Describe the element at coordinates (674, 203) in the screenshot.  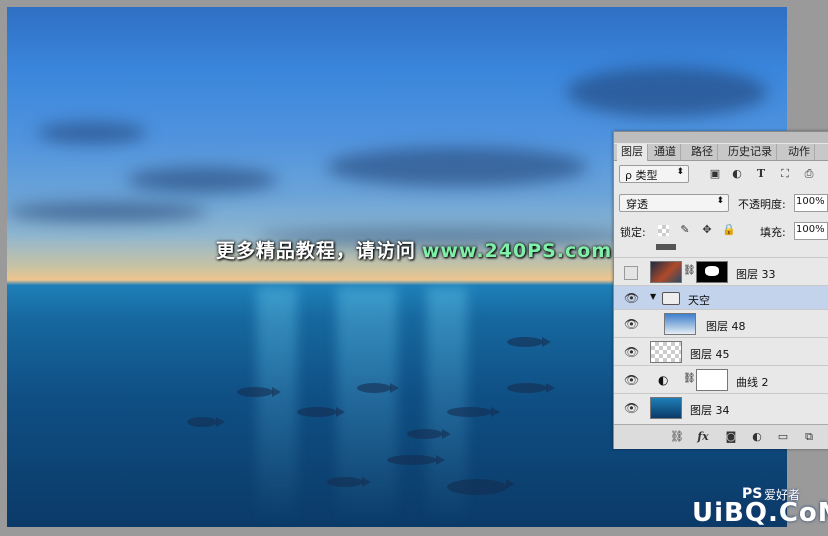
I see `blend-mode-select: 穿透 ⬍` at that location.